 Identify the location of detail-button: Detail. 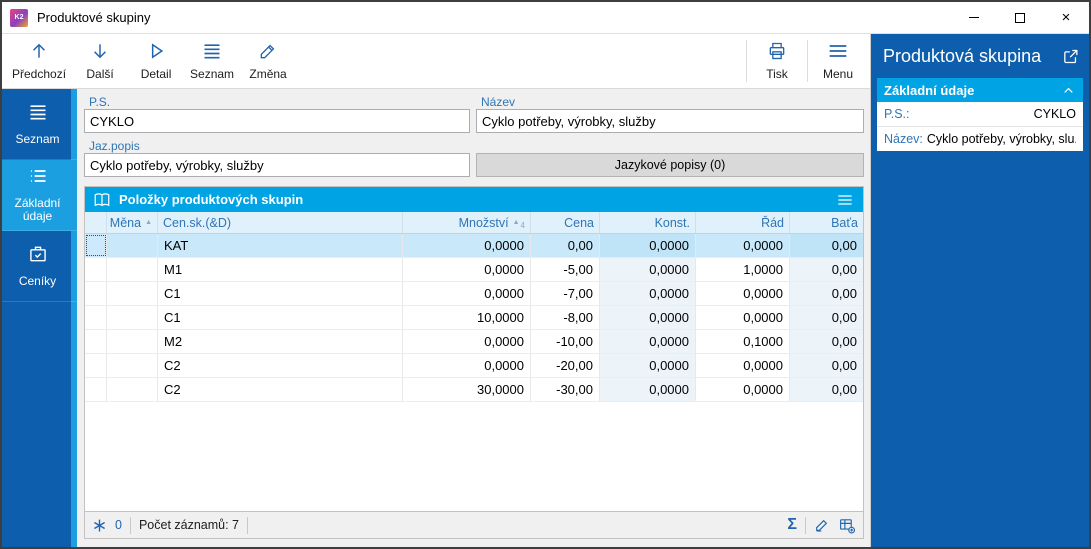
(156, 61).